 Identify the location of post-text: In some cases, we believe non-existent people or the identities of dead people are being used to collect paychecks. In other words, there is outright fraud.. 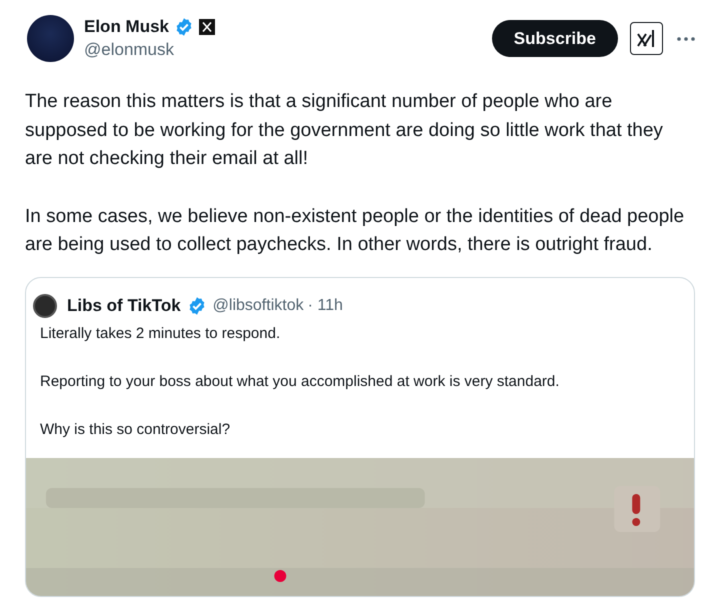
(355, 230).